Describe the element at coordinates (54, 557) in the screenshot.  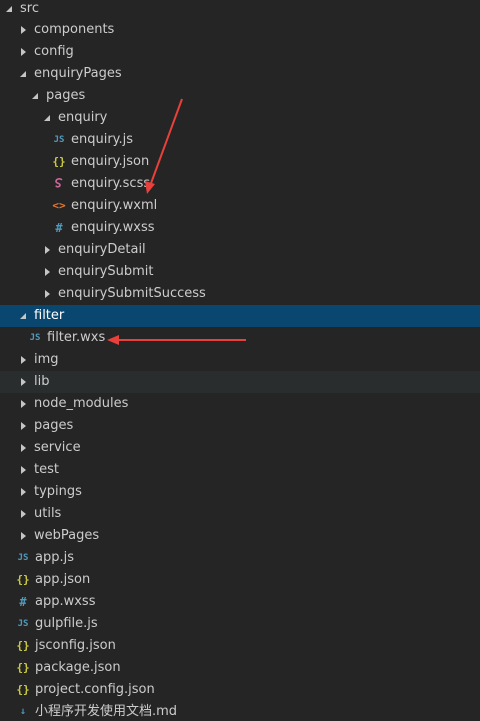
I see `file-label: app.js` at that location.